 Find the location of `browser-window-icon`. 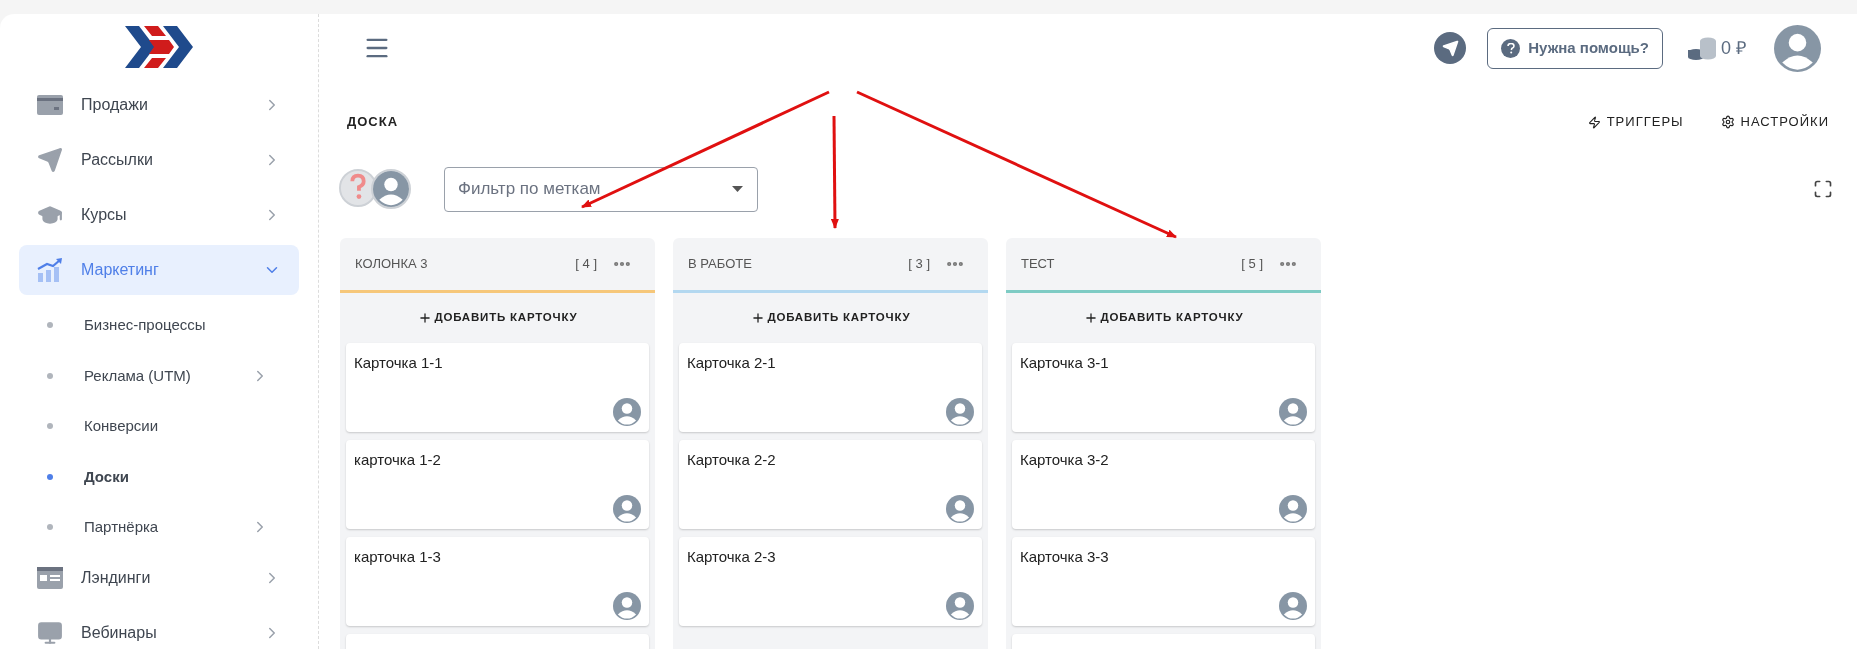

browser-window-icon is located at coordinates (50, 577).